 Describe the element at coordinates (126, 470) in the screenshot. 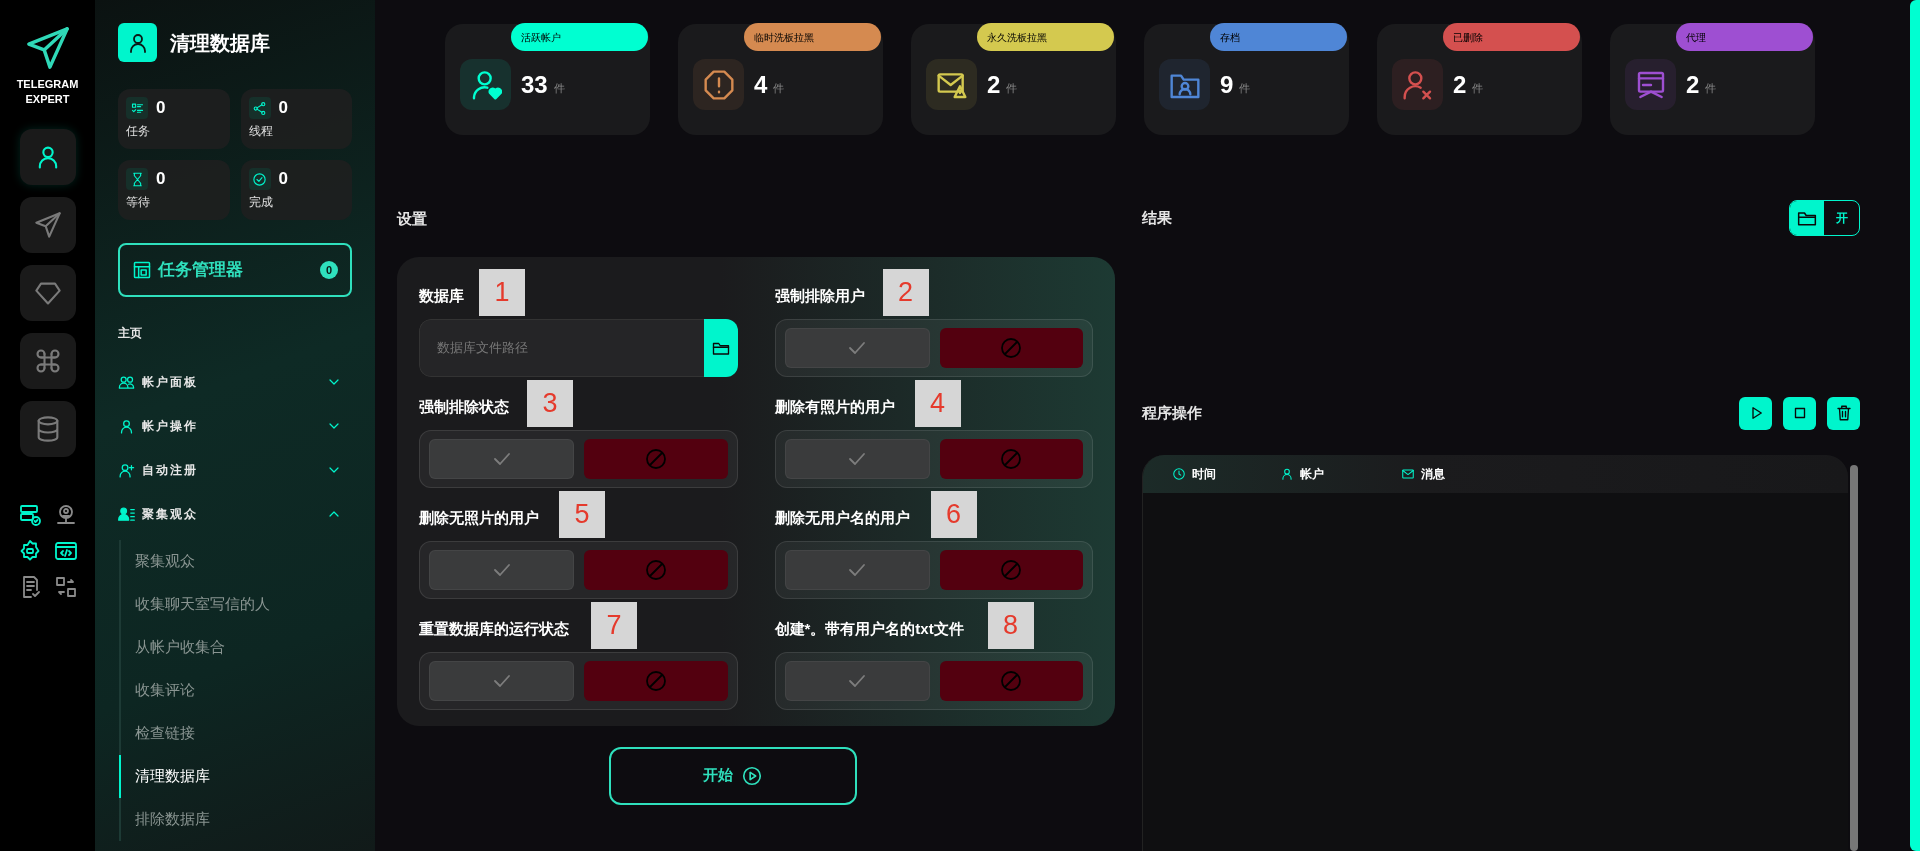

I see `user-plus-icon` at that location.